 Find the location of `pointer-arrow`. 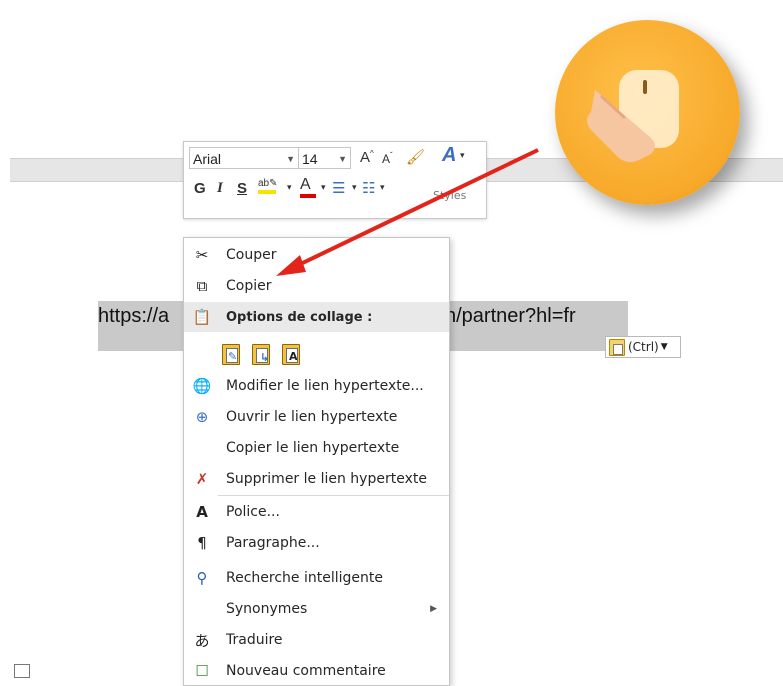

pointer-arrow is located at coordinates (407, 212).